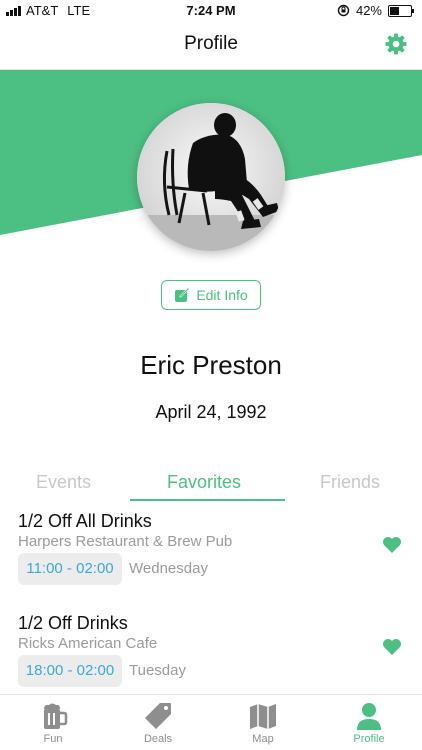 This screenshot has height=750, width=422. What do you see at coordinates (369, 739) in the screenshot?
I see `tabbar-label: Profile` at bounding box center [369, 739].